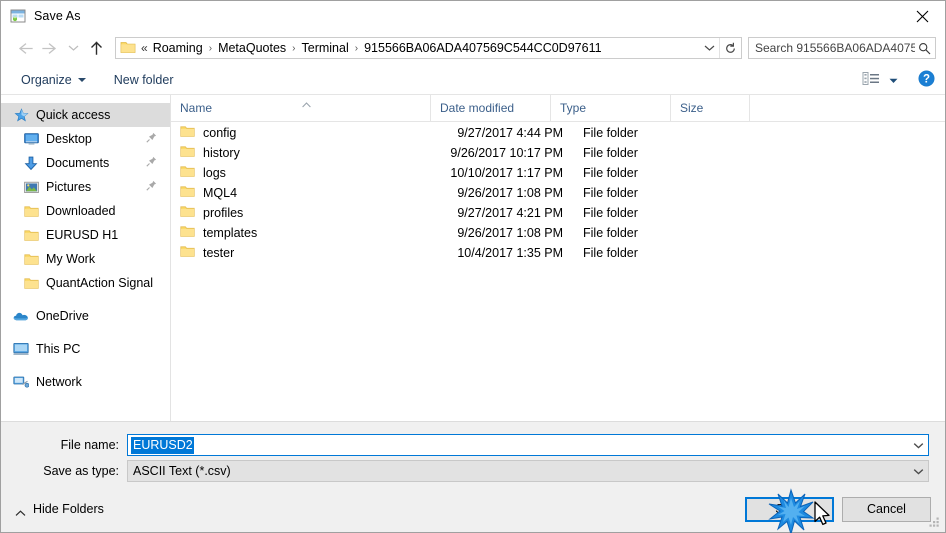  Describe the element at coordinates (85, 382) in the screenshot. I see `sidebar-item-network: Network` at that location.